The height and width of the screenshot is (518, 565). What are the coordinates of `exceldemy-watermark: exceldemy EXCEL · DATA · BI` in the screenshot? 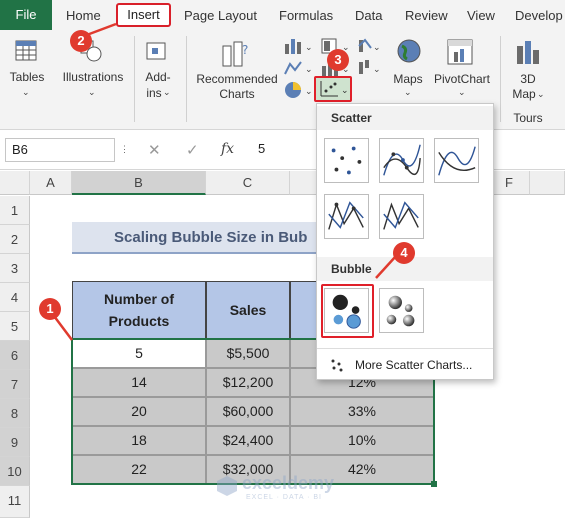 It's located at (291, 491).